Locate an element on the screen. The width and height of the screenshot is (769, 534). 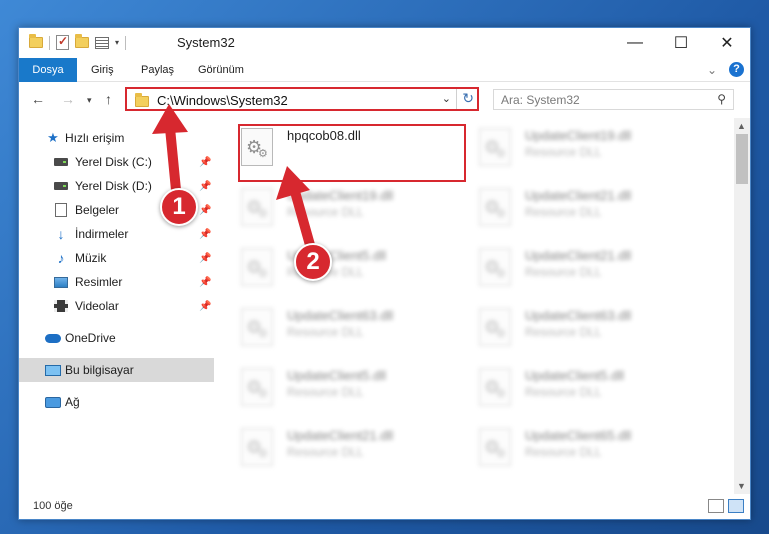
scroll-thumb is located at coordinates (742, 159).